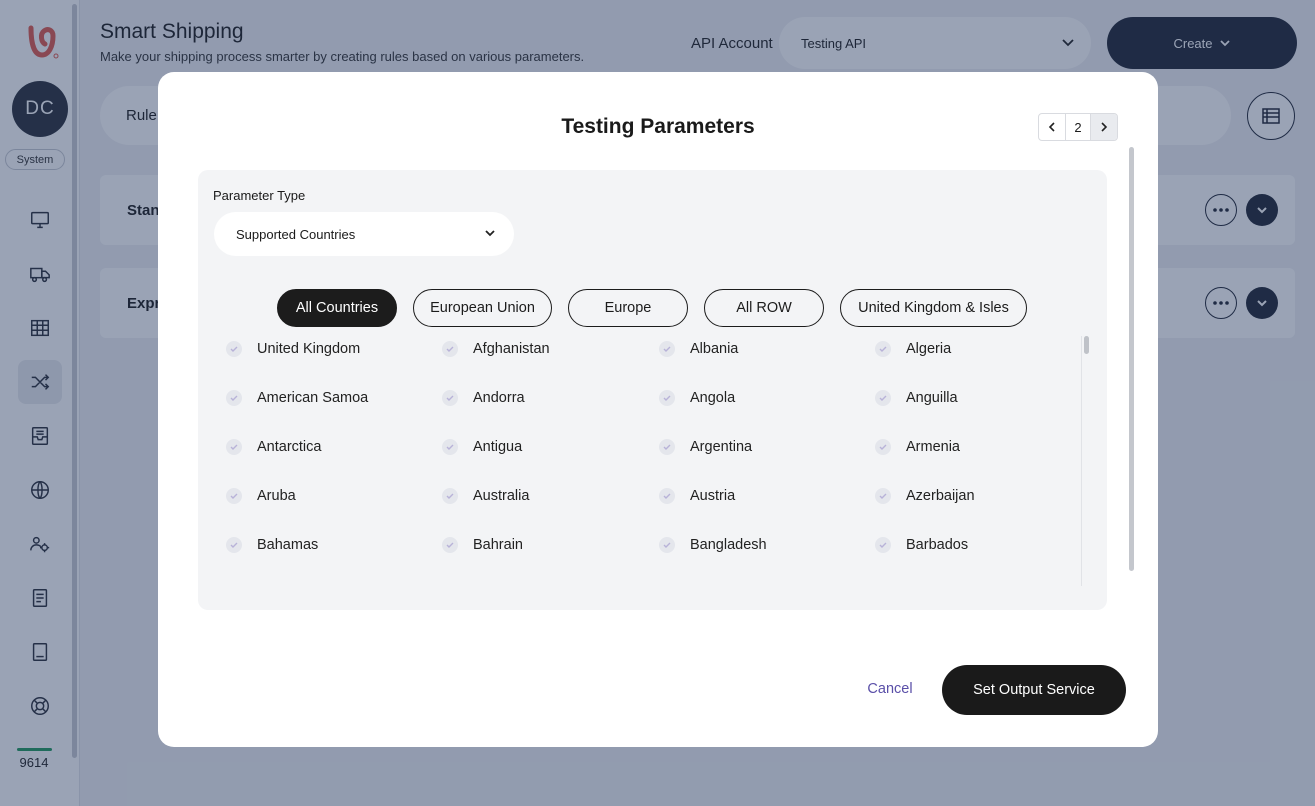 Image resolution: width=1315 pixels, height=806 pixels. What do you see at coordinates (628, 308) in the screenshot?
I see `filter-chip-europe: Europe` at bounding box center [628, 308].